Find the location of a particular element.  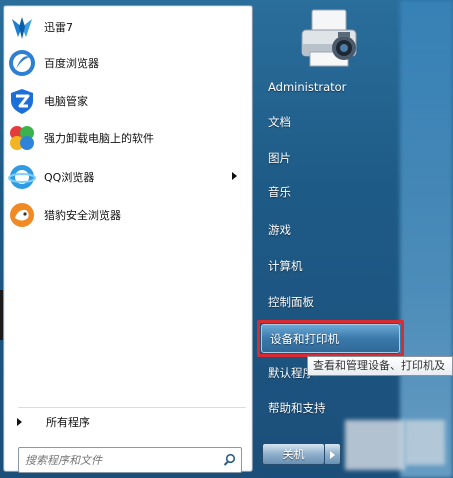

right-item-control-panel: 控制面板 is located at coordinates (332, 302).